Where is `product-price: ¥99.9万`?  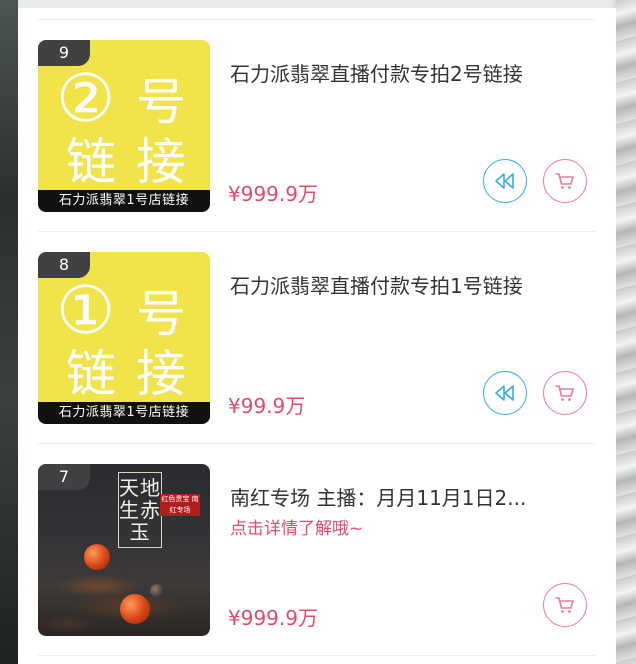 product-price: ¥99.9万 is located at coordinates (267, 406).